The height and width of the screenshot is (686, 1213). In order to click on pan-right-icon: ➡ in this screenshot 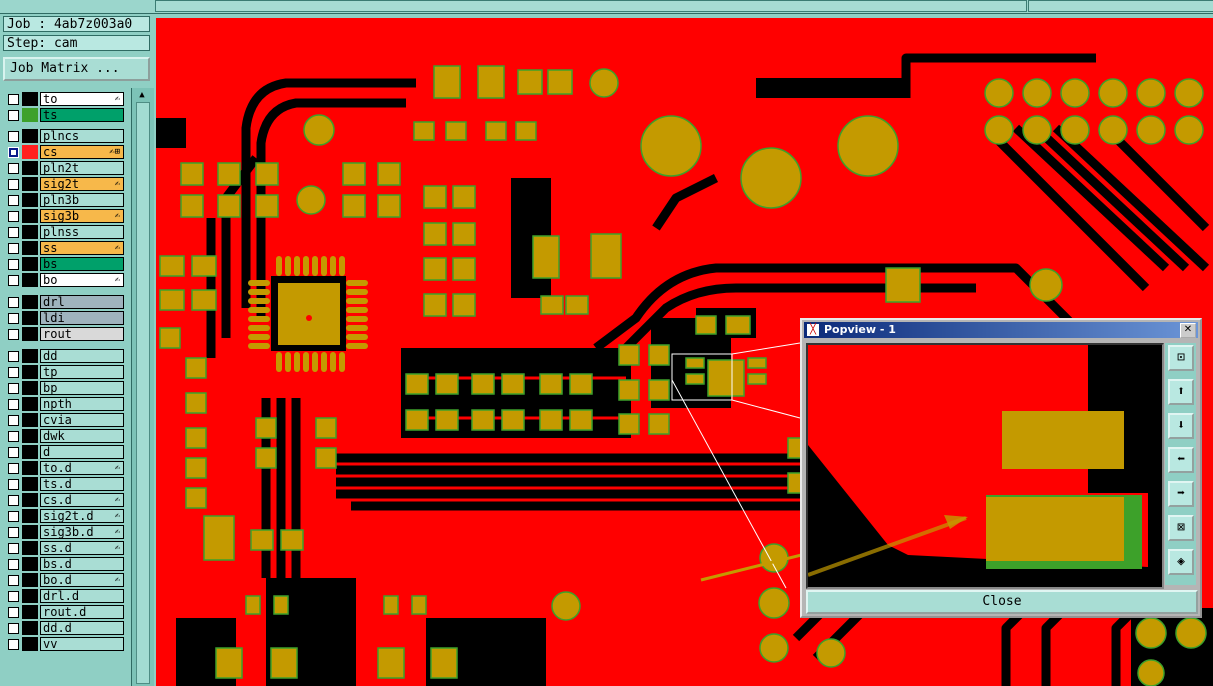, I will do `click(1181, 494)`.